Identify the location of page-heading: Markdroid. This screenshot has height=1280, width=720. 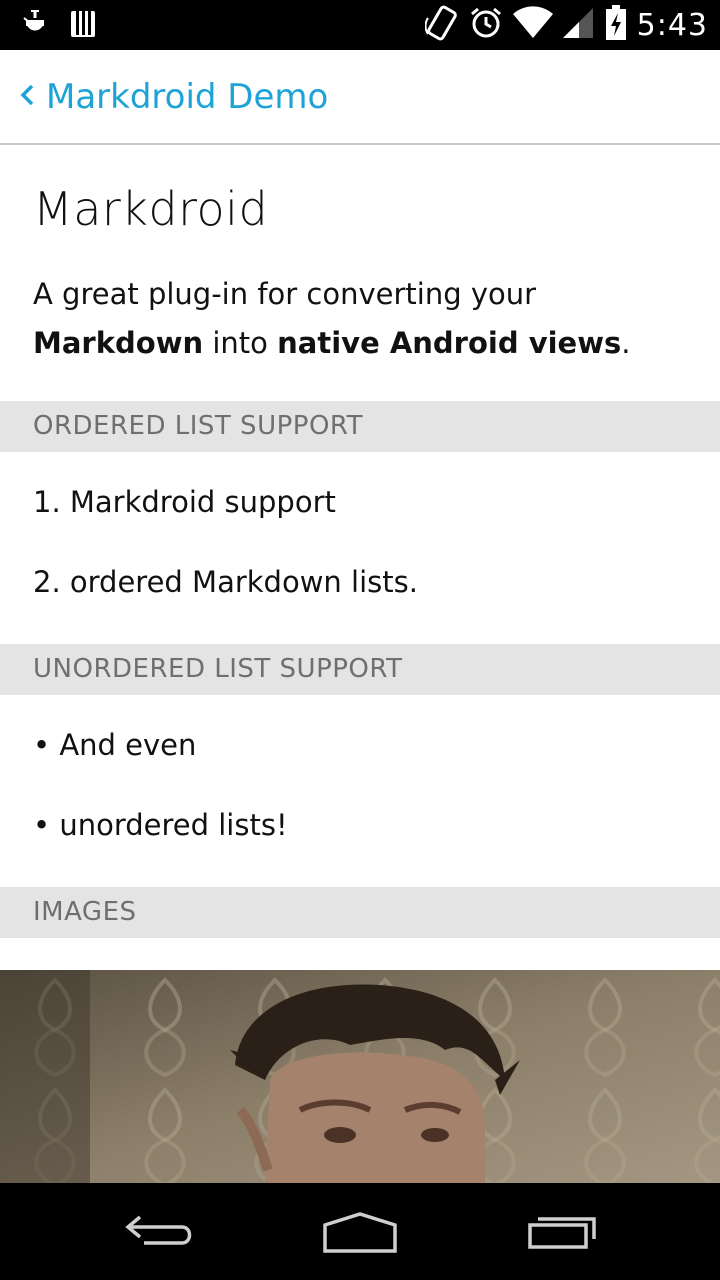
(151, 209).